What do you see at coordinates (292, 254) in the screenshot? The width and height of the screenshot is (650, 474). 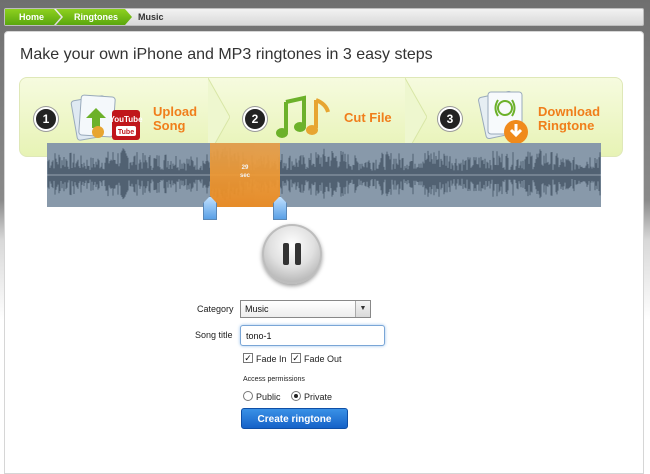 I see `pause-button` at bounding box center [292, 254].